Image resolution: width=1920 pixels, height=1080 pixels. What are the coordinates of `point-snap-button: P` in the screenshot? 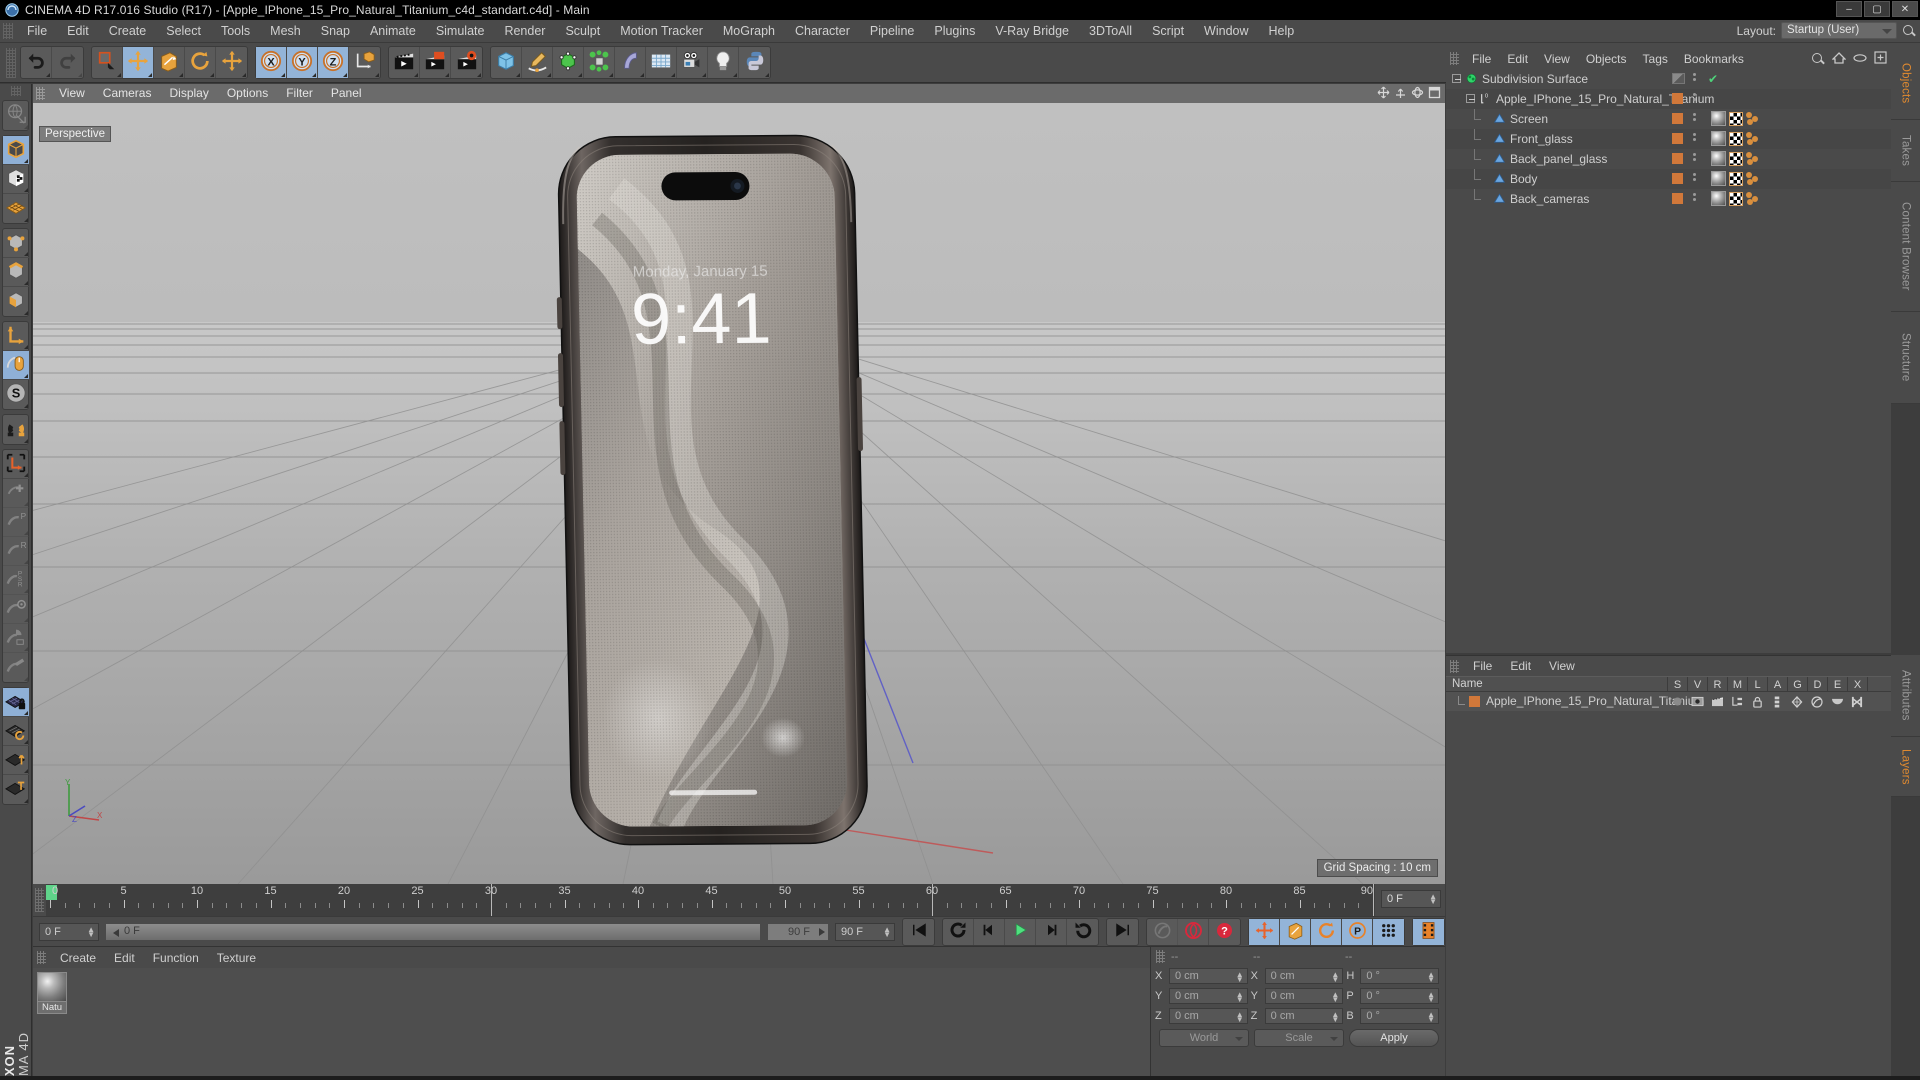 It's located at (16, 522).